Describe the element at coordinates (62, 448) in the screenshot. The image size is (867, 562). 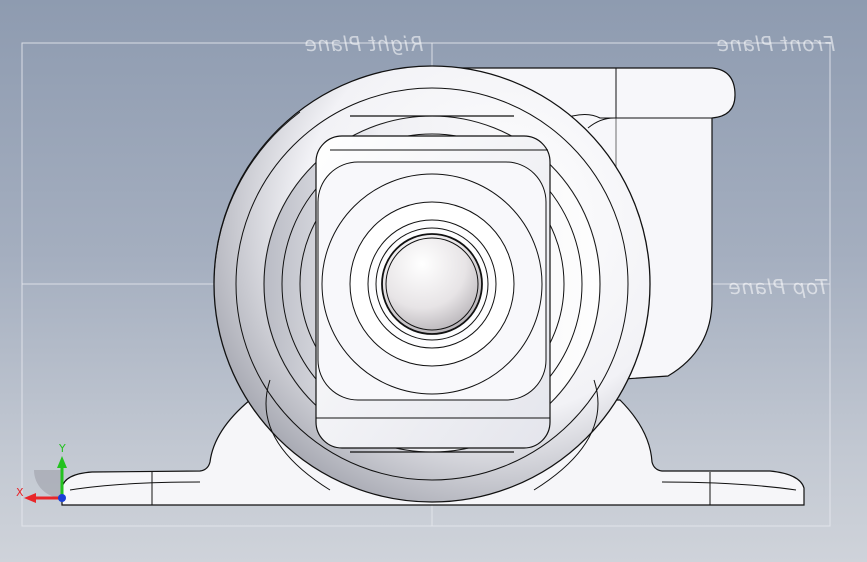
I see `triad-y-label: Y` at that location.